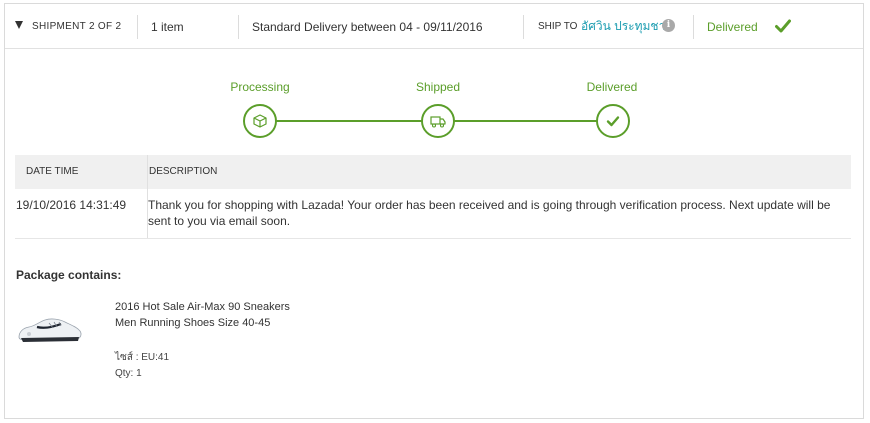 The width and height of the screenshot is (870, 423). I want to click on step-node-shipped, so click(438, 121).